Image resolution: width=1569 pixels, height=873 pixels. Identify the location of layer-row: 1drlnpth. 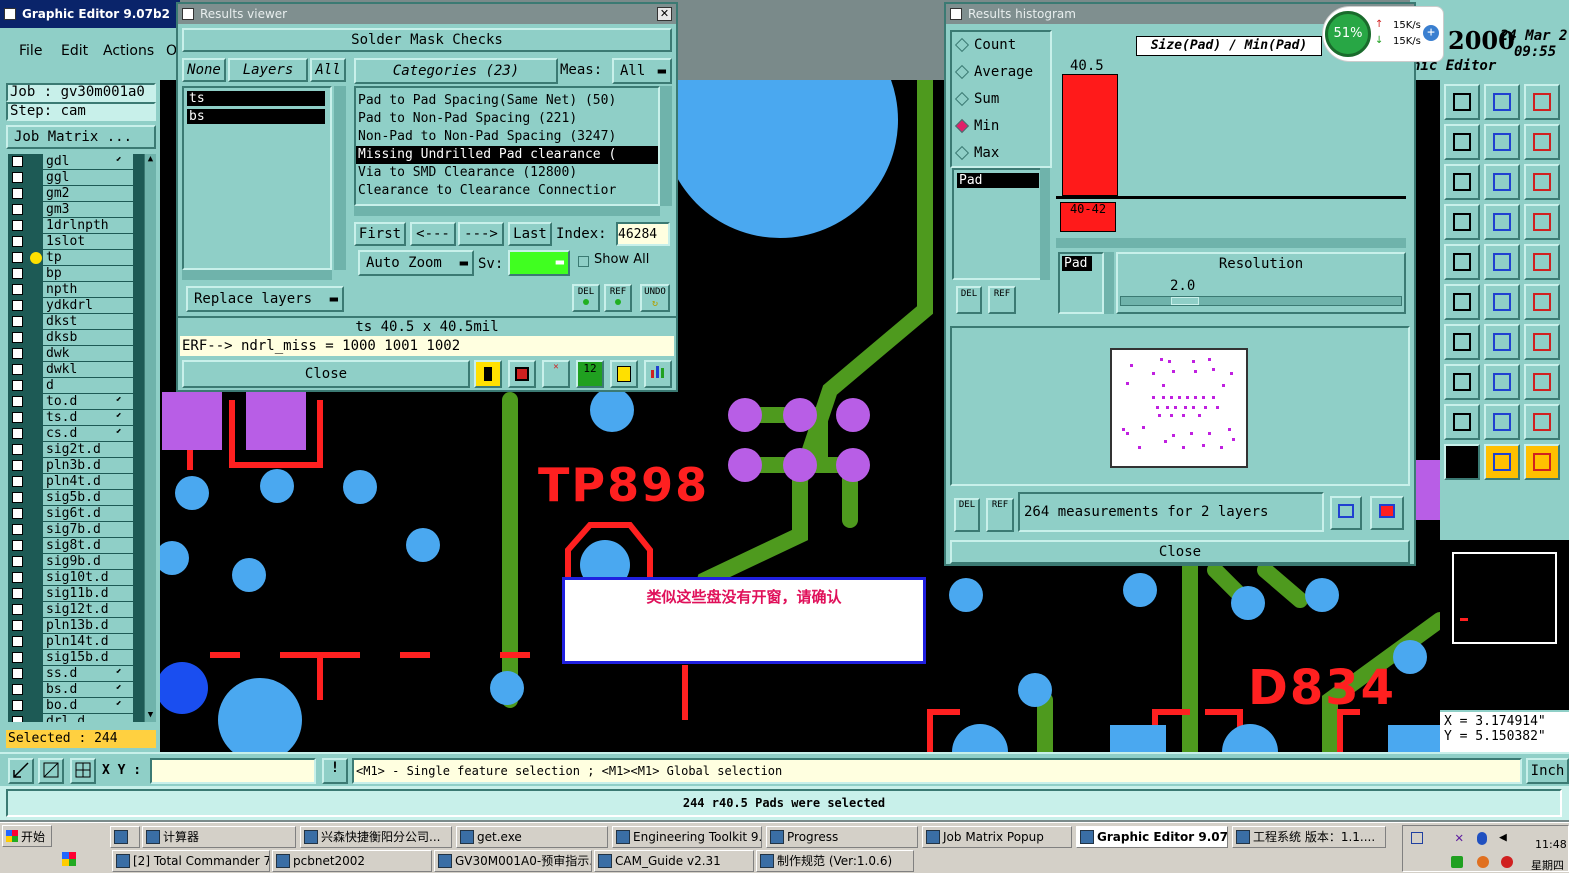
(73, 226).